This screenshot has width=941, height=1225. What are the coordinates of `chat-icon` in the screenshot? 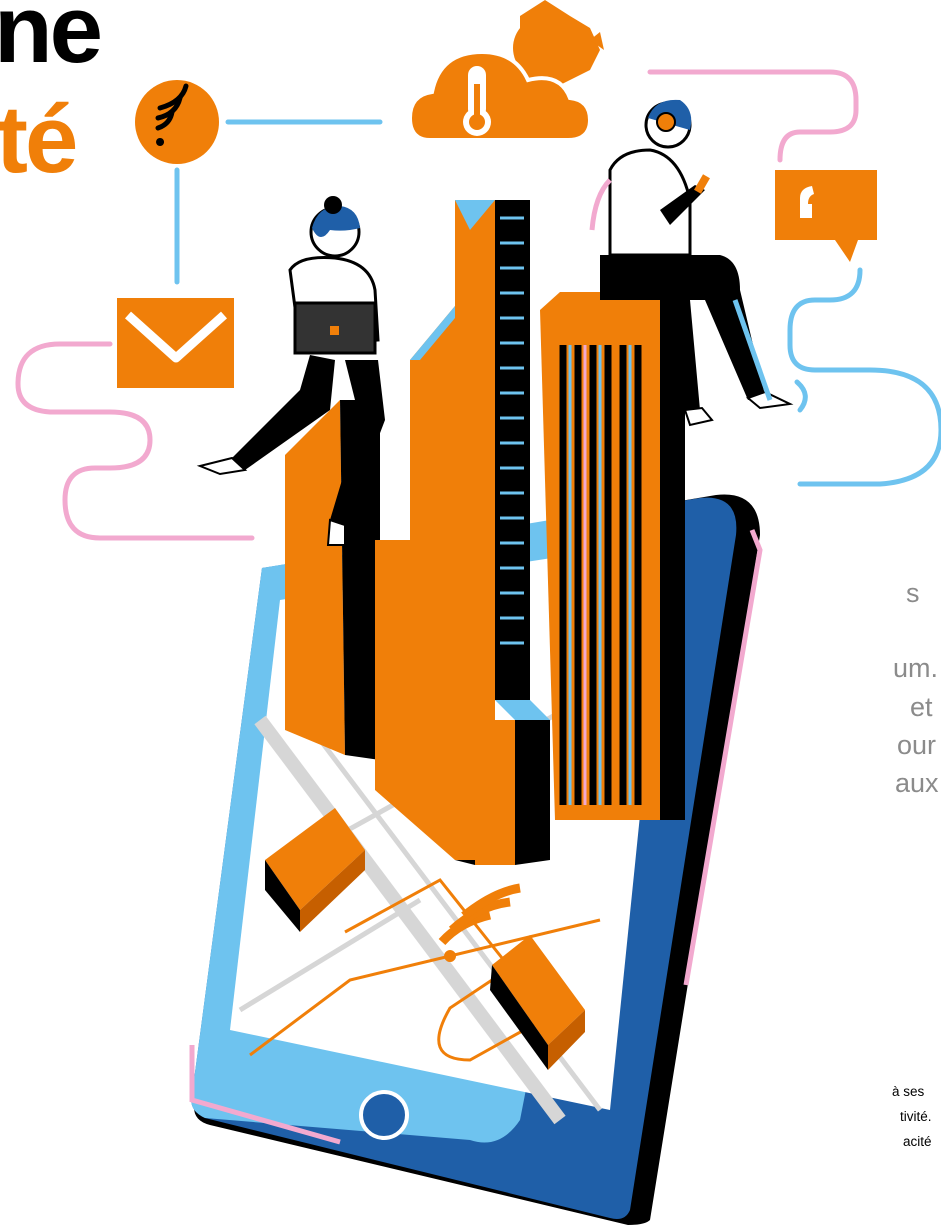 It's located at (826, 216).